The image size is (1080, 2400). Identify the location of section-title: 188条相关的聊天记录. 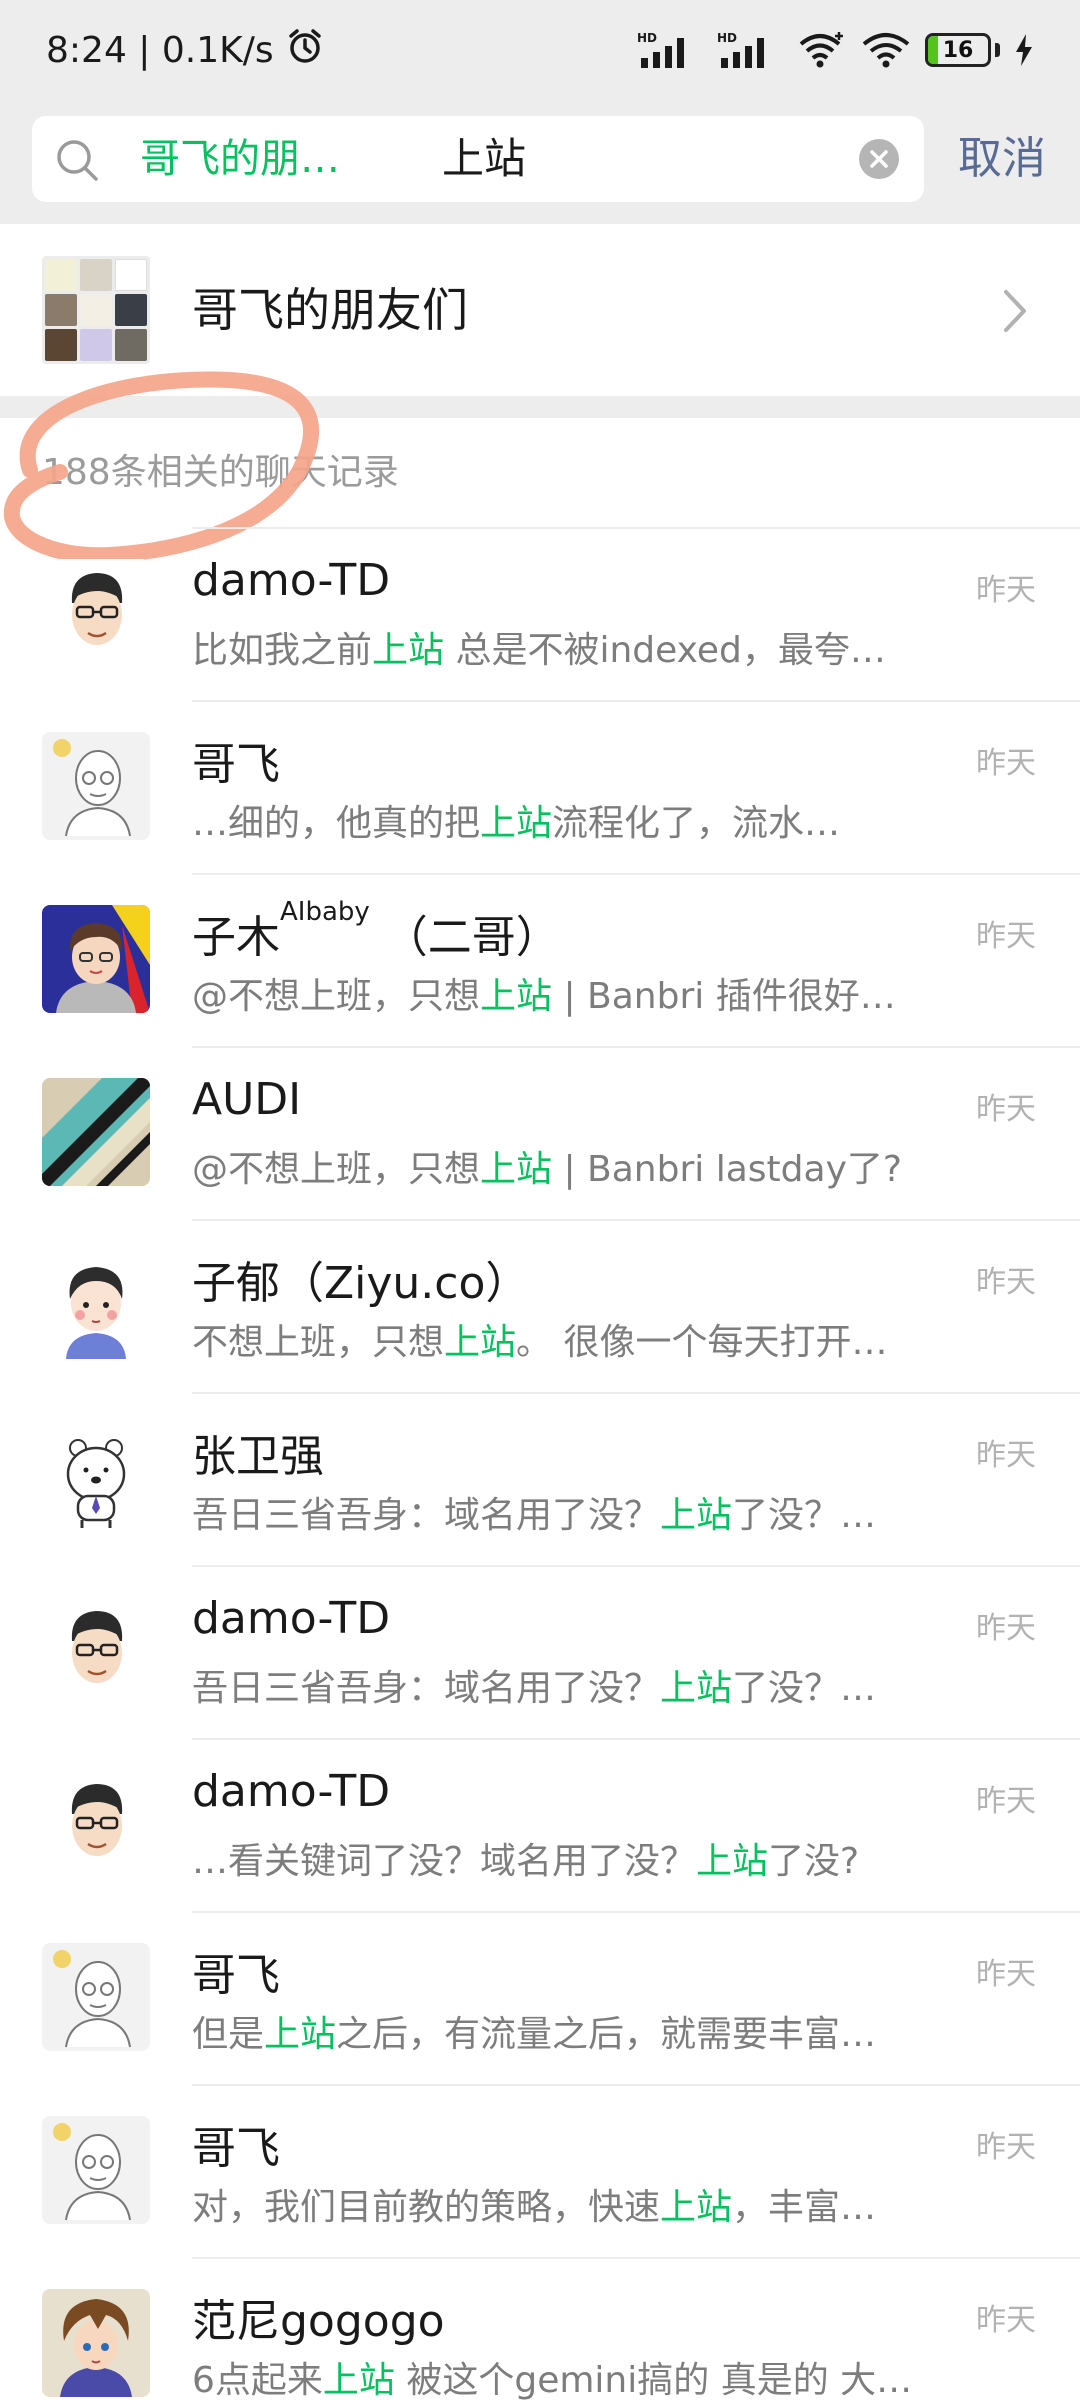
(220, 472).